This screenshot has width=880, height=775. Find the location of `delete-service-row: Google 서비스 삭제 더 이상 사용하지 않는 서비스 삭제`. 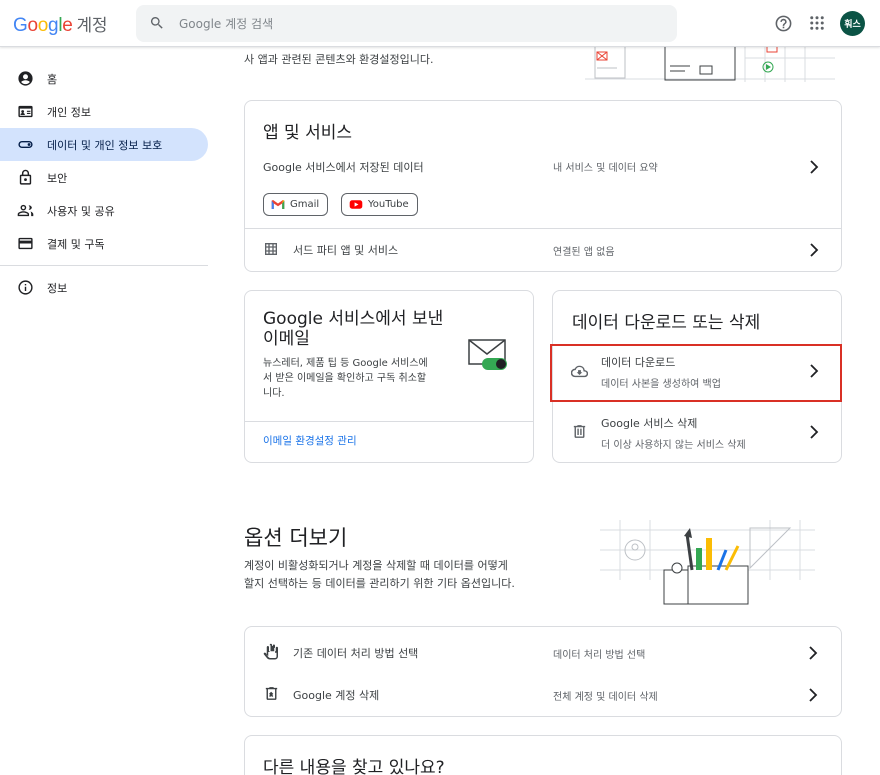

delete-service-row: Google 서비스 삭제 더 이상 사용하지 않는 서비스 삭제 is located at coordinates (696, 432).